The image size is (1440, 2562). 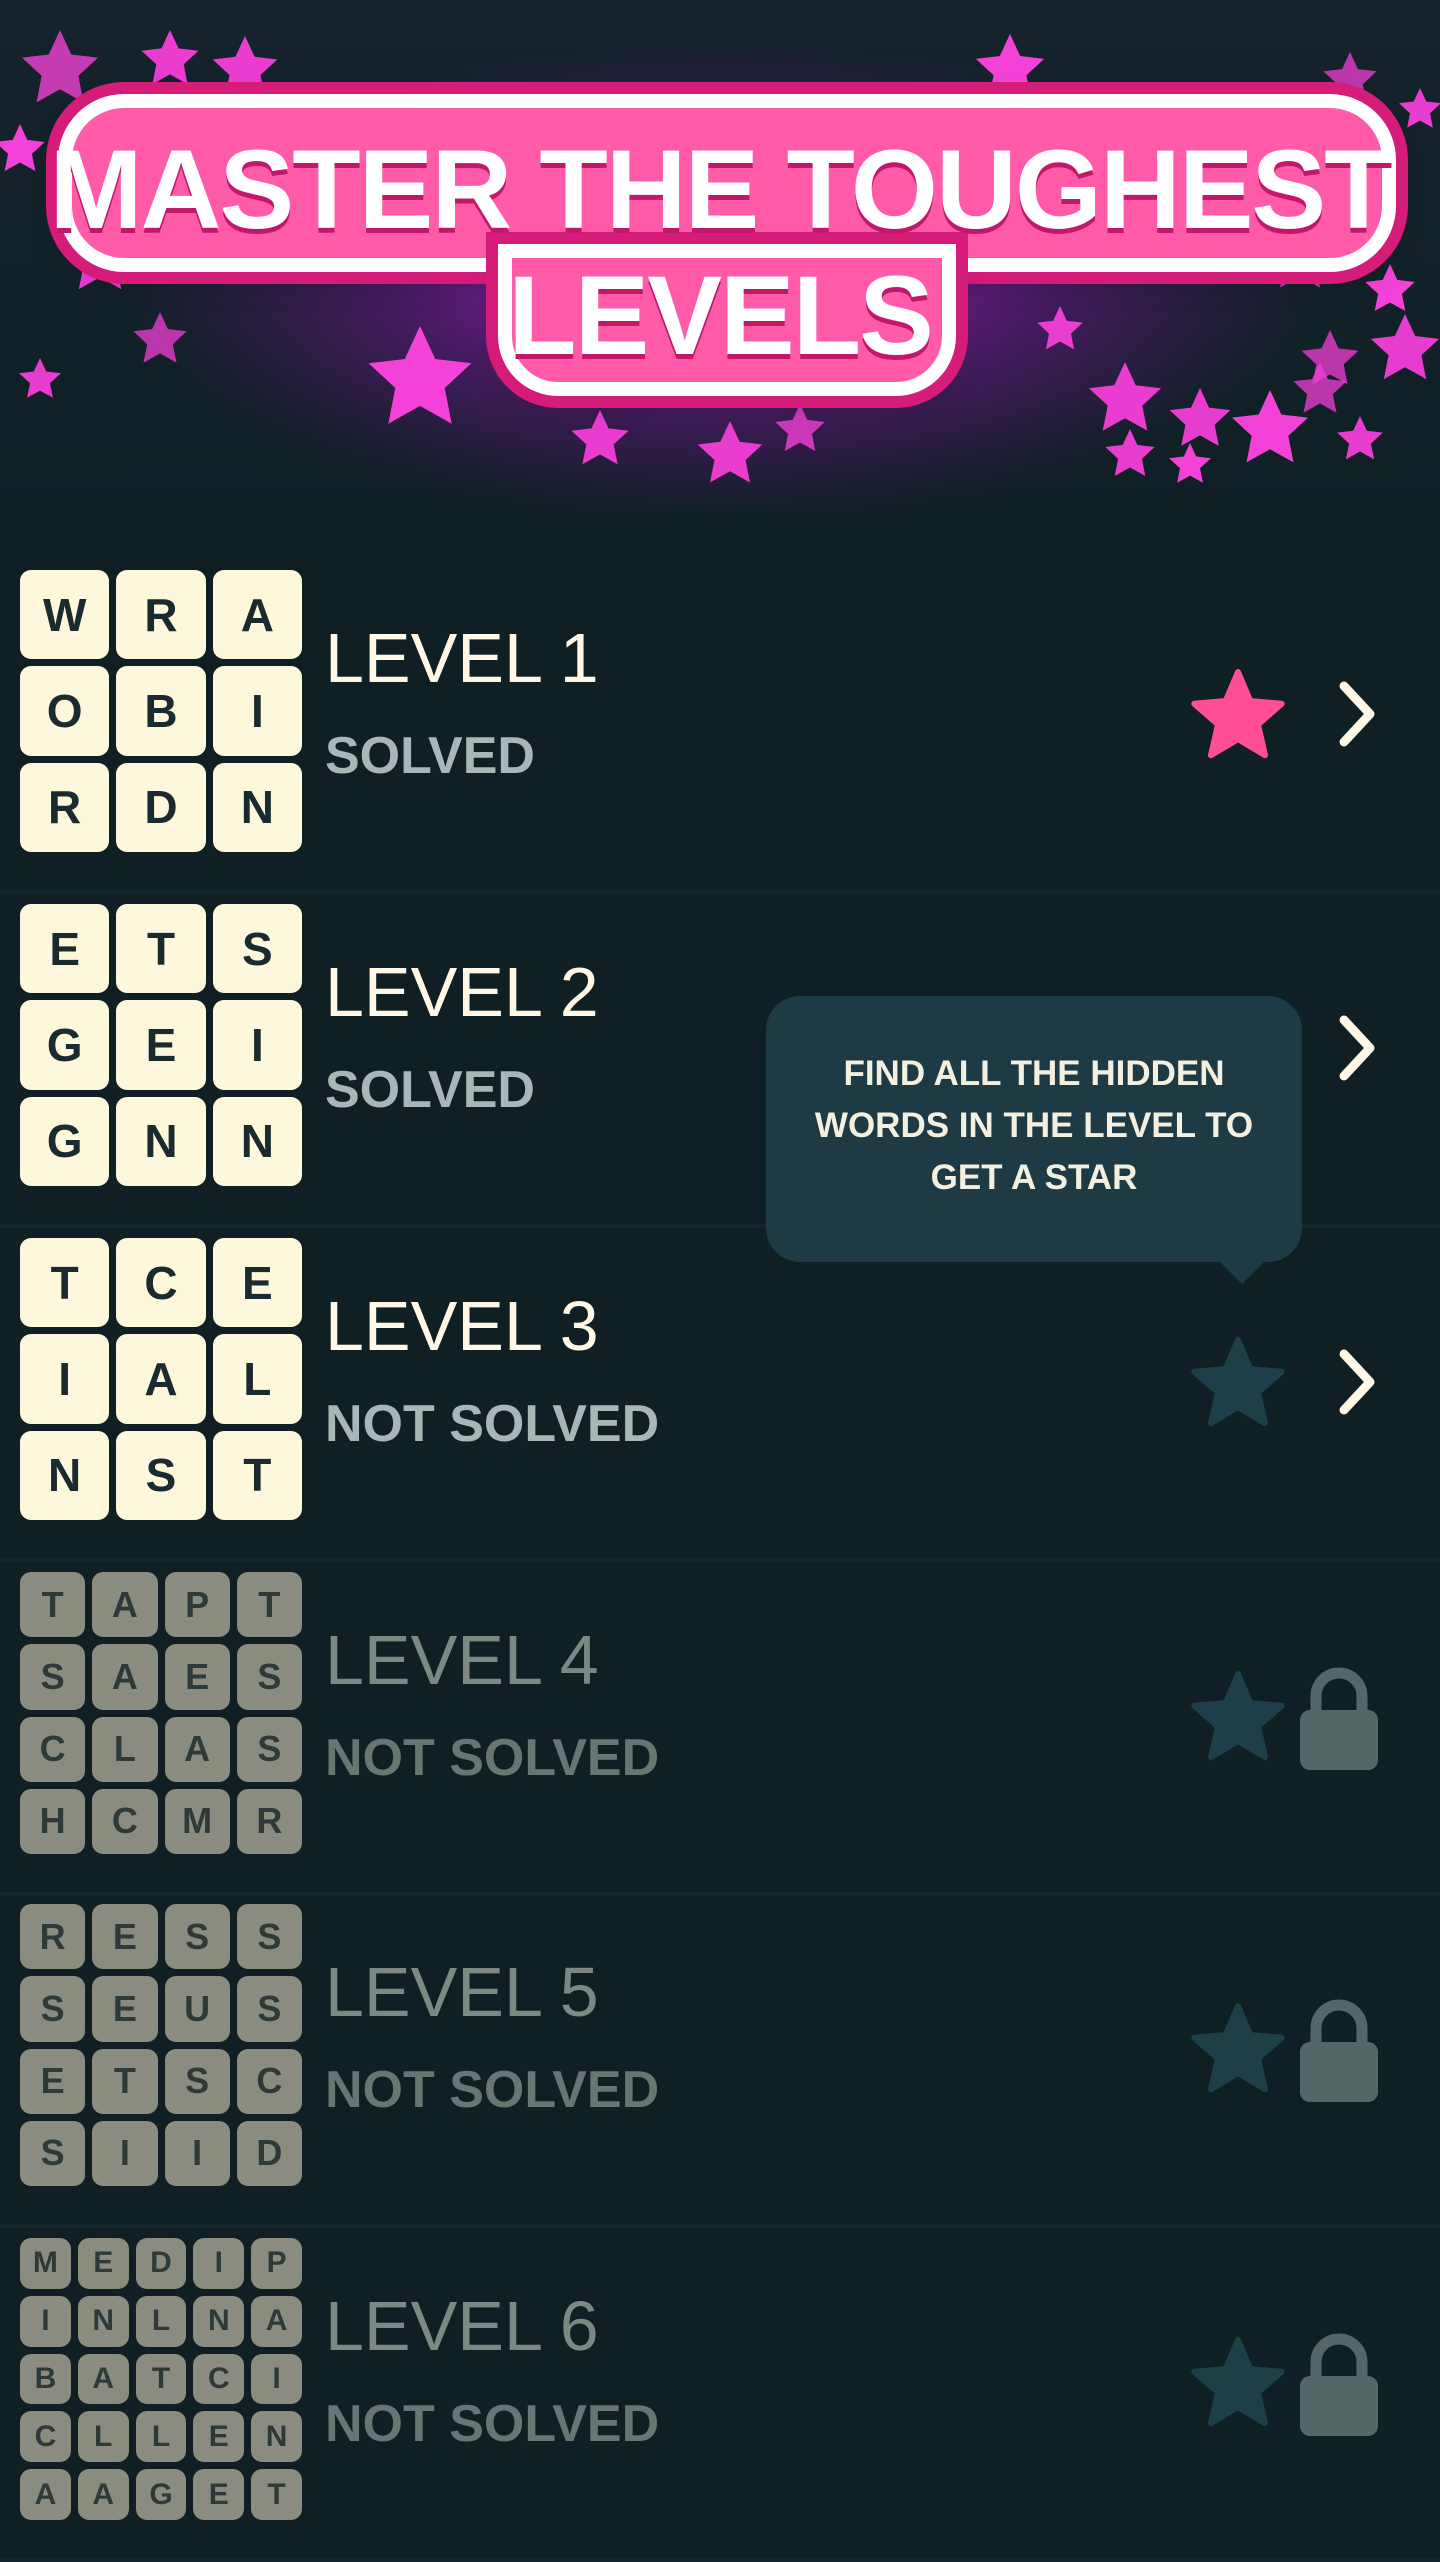 I want to click on level-preview-grid: MEDIPINLNABATCICLLENAAGET, so click(x=161, y=2379).